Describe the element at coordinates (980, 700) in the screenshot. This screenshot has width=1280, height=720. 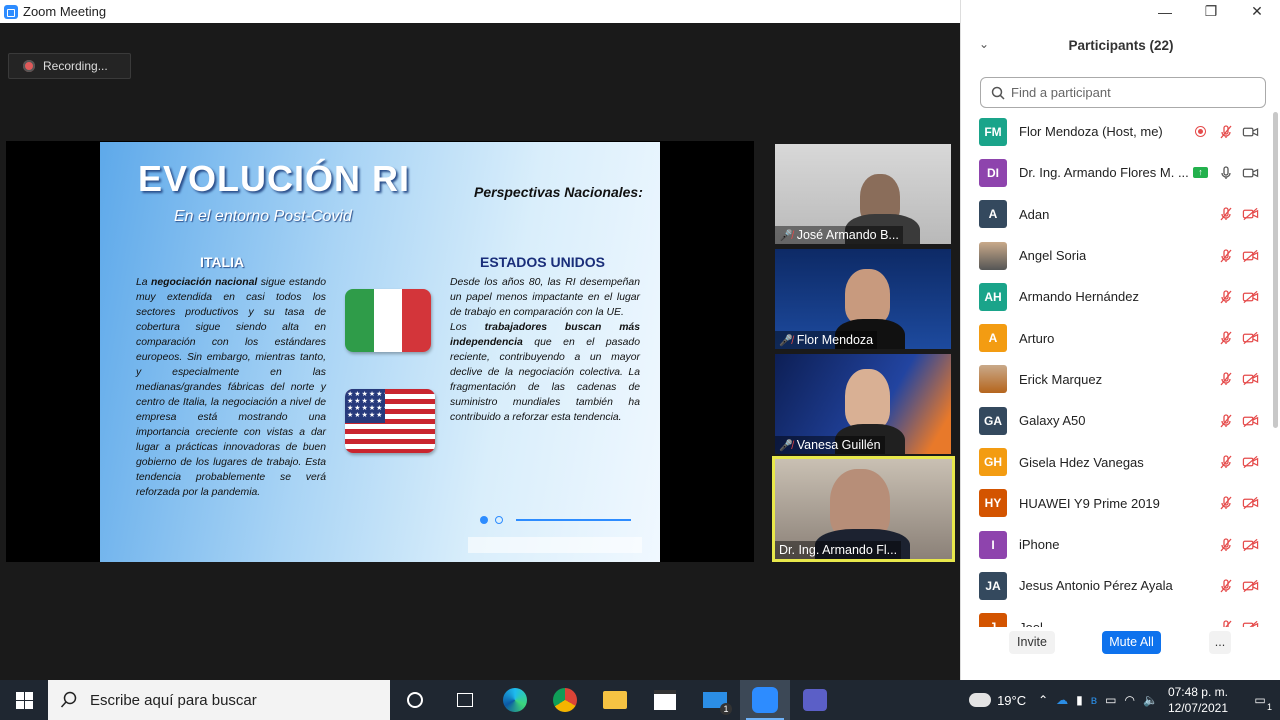
I see `weather-icon` at that location.